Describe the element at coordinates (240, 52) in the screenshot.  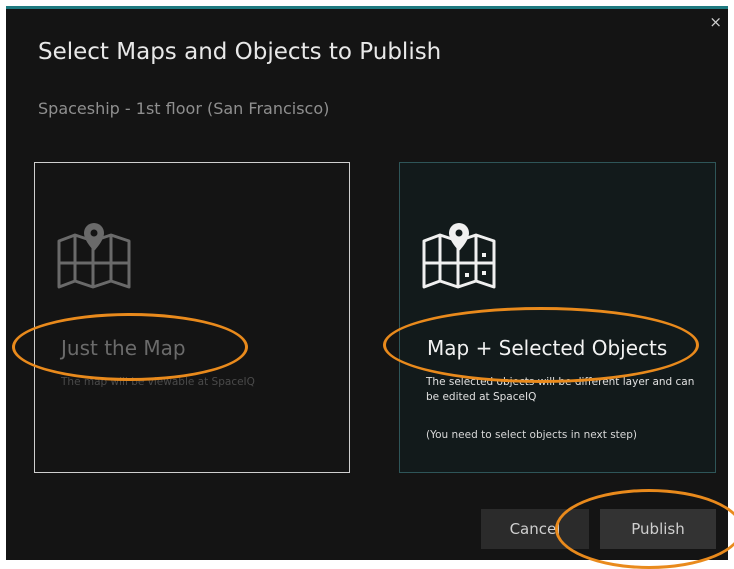
I see `dialog-title: Select Maps and Objects to Publish` at that location.